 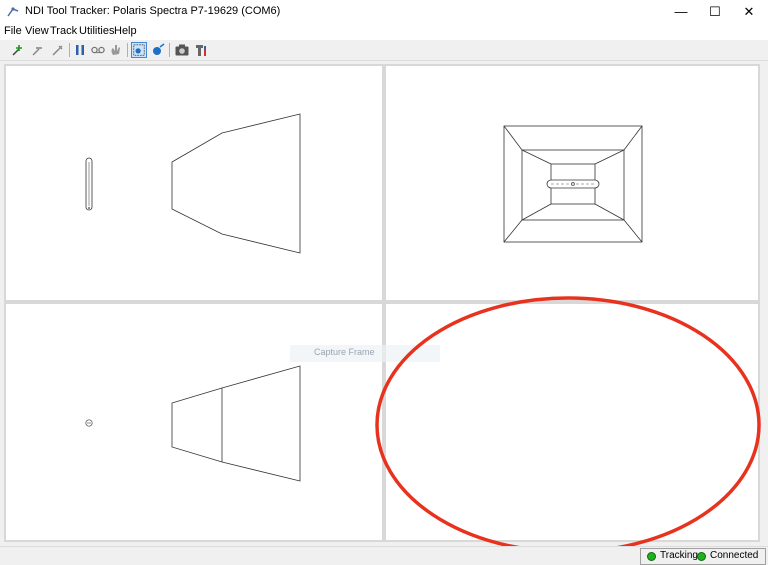 What do you see at coordinates (18, 50) in the screenshot?
I see `add-tool-icon` at bounding box center [18, 50].